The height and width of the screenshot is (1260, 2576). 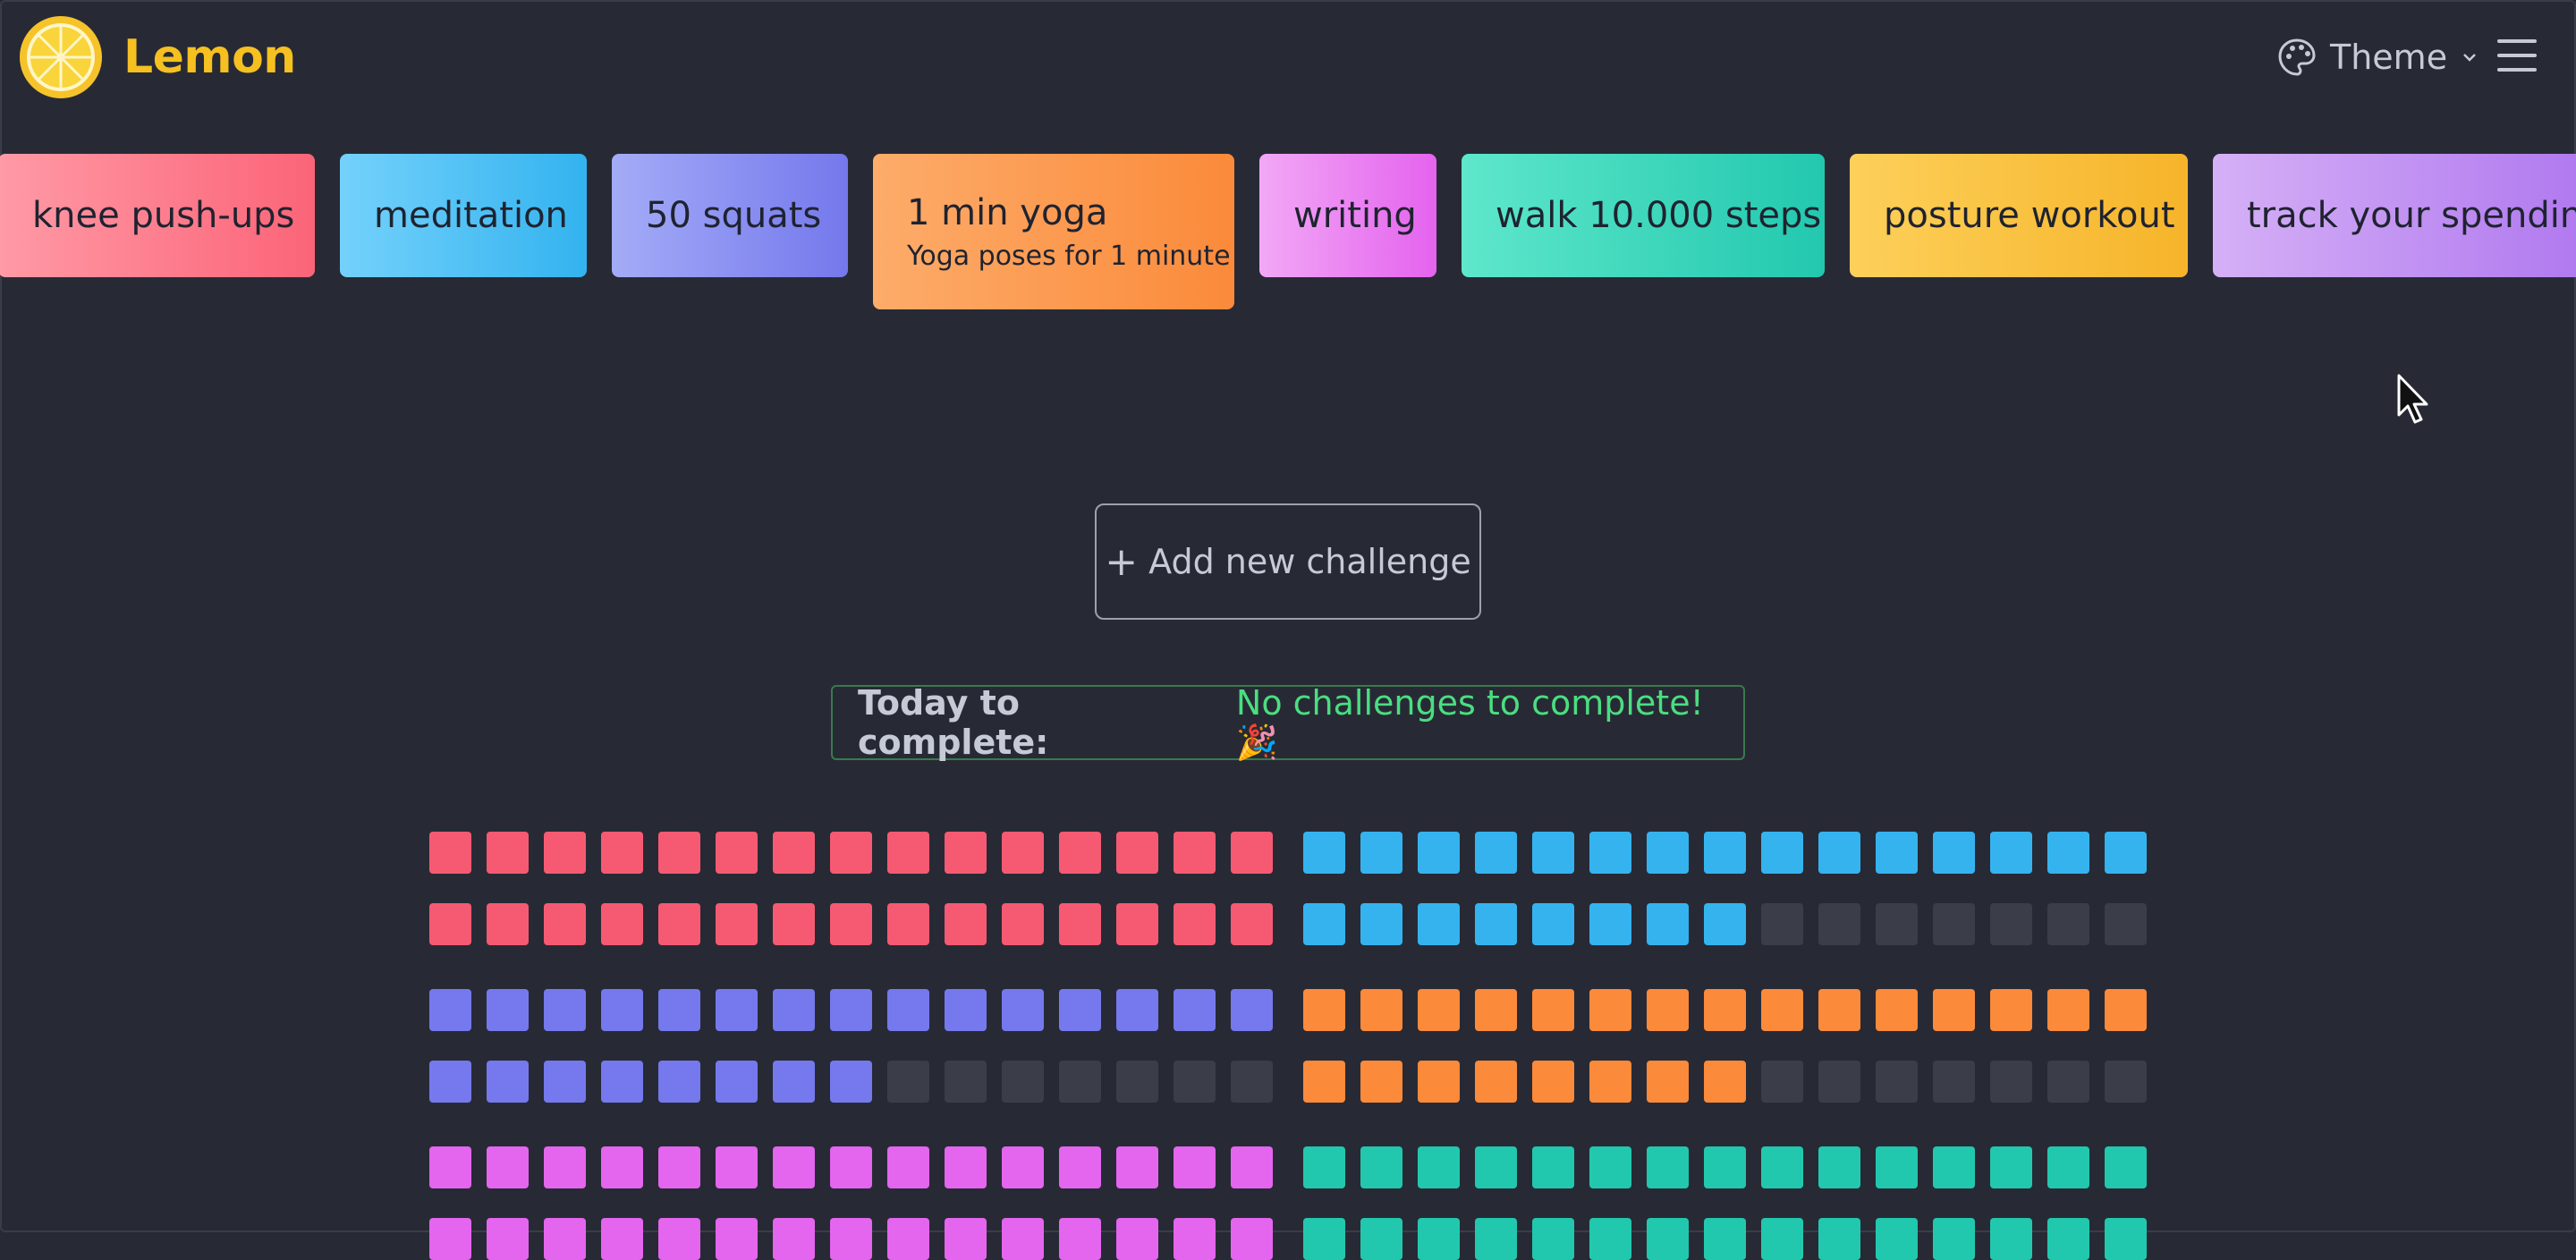 I want to click on challenge-card: writing, so click(x=1347, y=215).